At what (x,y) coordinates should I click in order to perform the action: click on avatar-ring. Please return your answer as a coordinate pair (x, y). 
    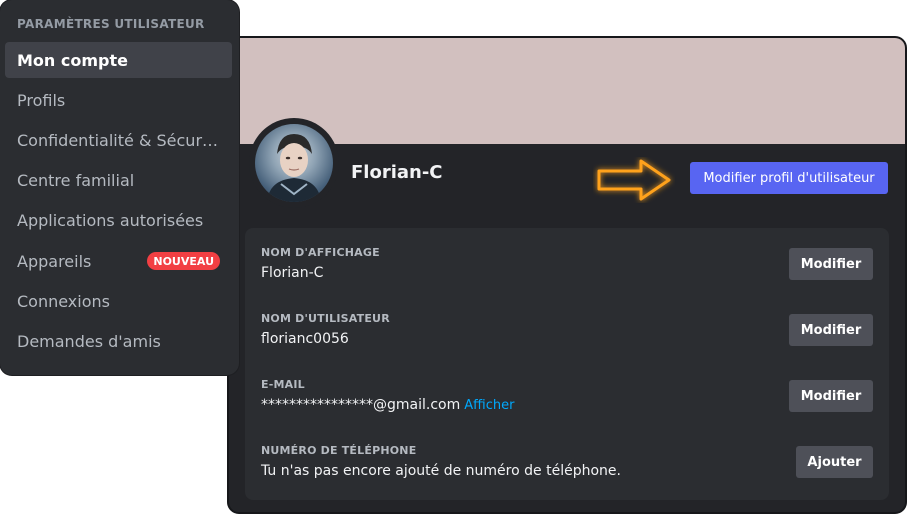
    Looking at the image, I should click on (294, 163).